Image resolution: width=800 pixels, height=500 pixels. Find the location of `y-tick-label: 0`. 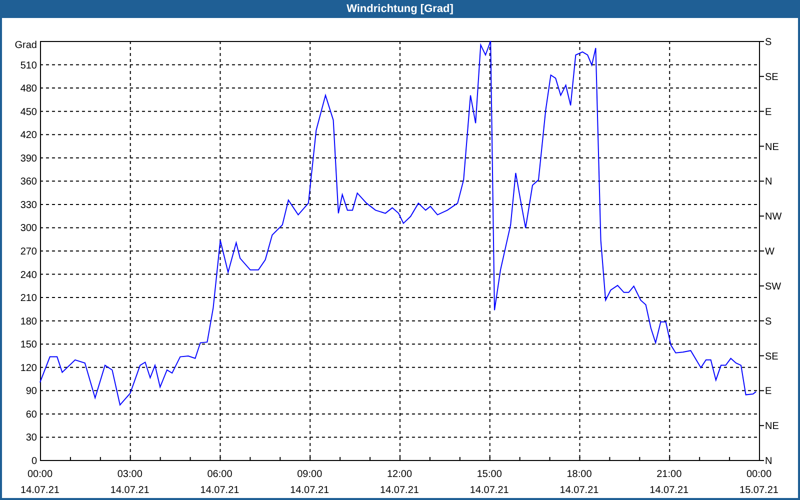

y-tick-label: 0 is located at coordinates (34, 461).